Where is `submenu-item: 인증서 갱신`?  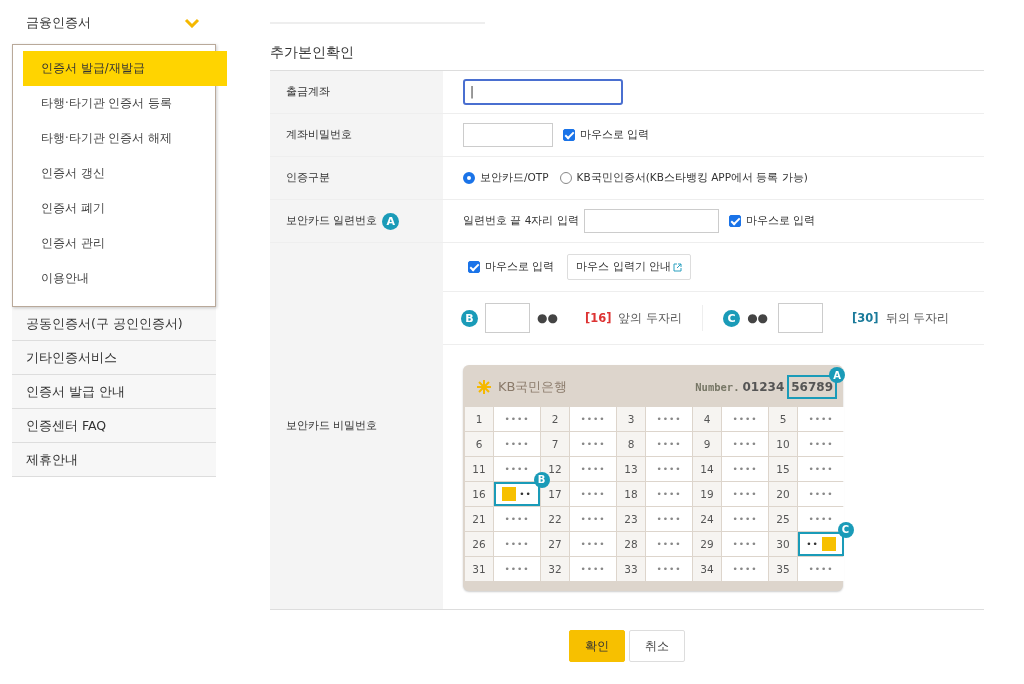
submenu-item: 인증서 갱신 is located at coordinates (114, 173).